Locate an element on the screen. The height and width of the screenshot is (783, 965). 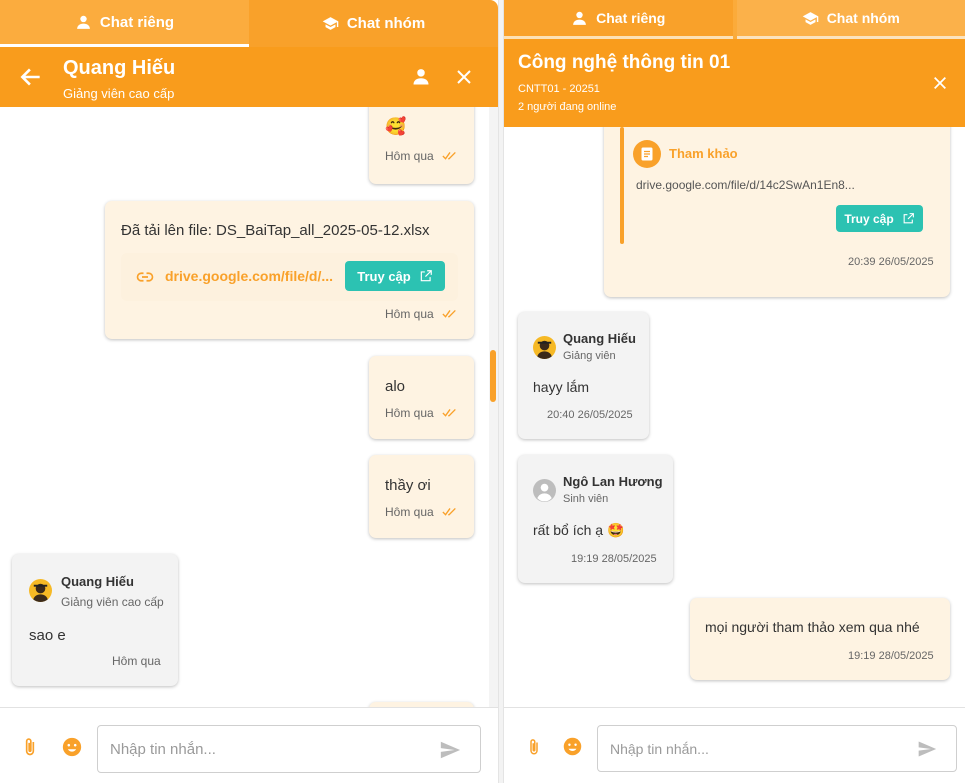
message-text: alo is located at coordinates (395, 386).